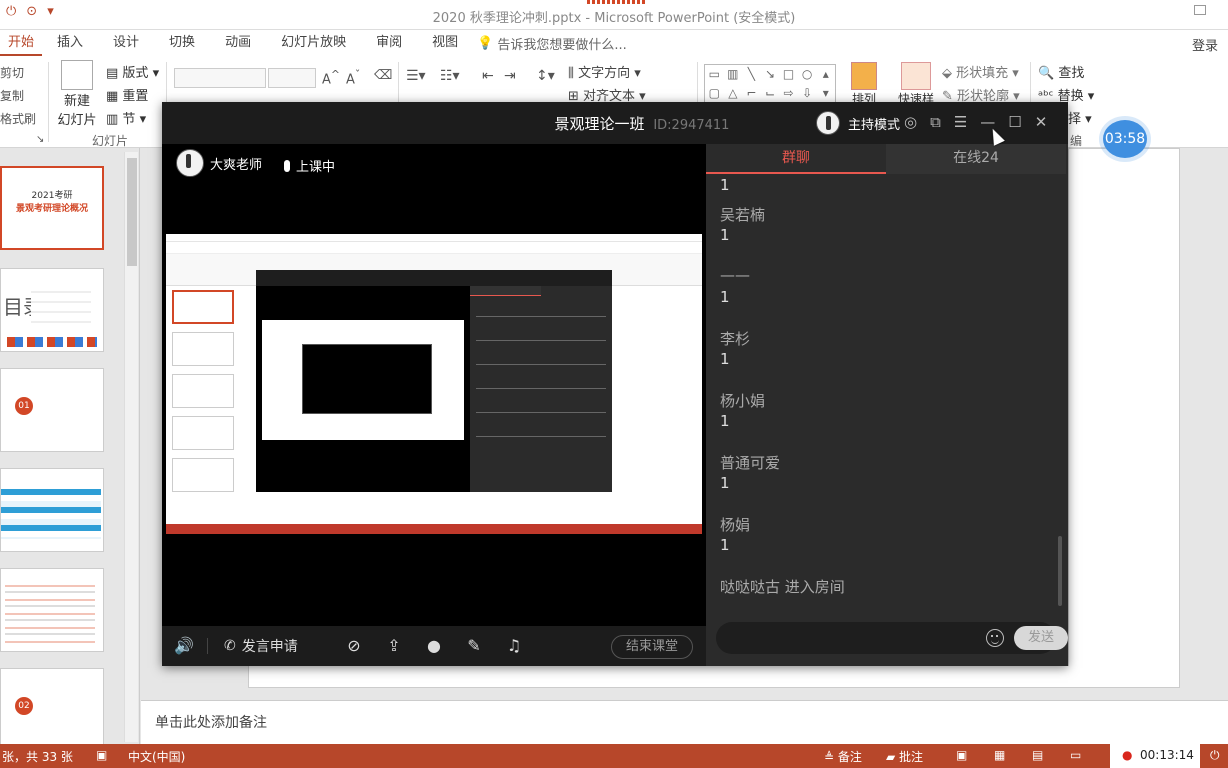 The height and width of the screenshot is (768, 1228). What do you see at coordinates (52, 410) in the screenshot?
I see `slide-thumbnail: 01` at bounding box center [52, 410].